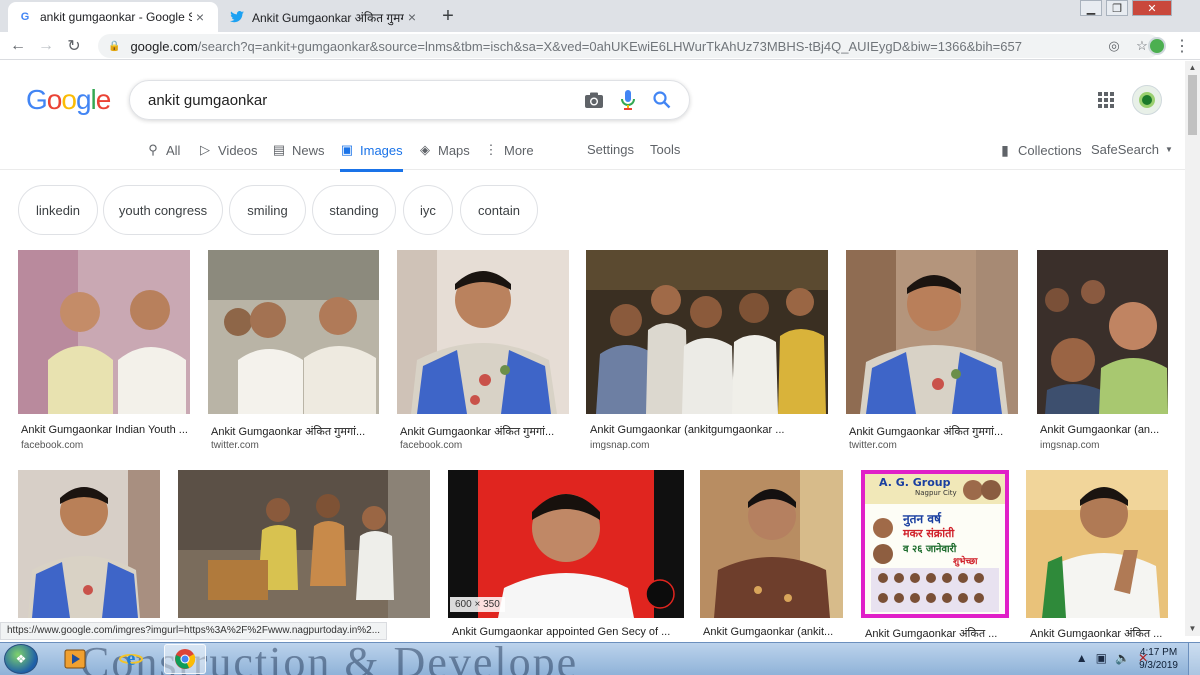 The image size is (1200, 675). I want to click on scrollbar-thumb, so click(1192, 105).